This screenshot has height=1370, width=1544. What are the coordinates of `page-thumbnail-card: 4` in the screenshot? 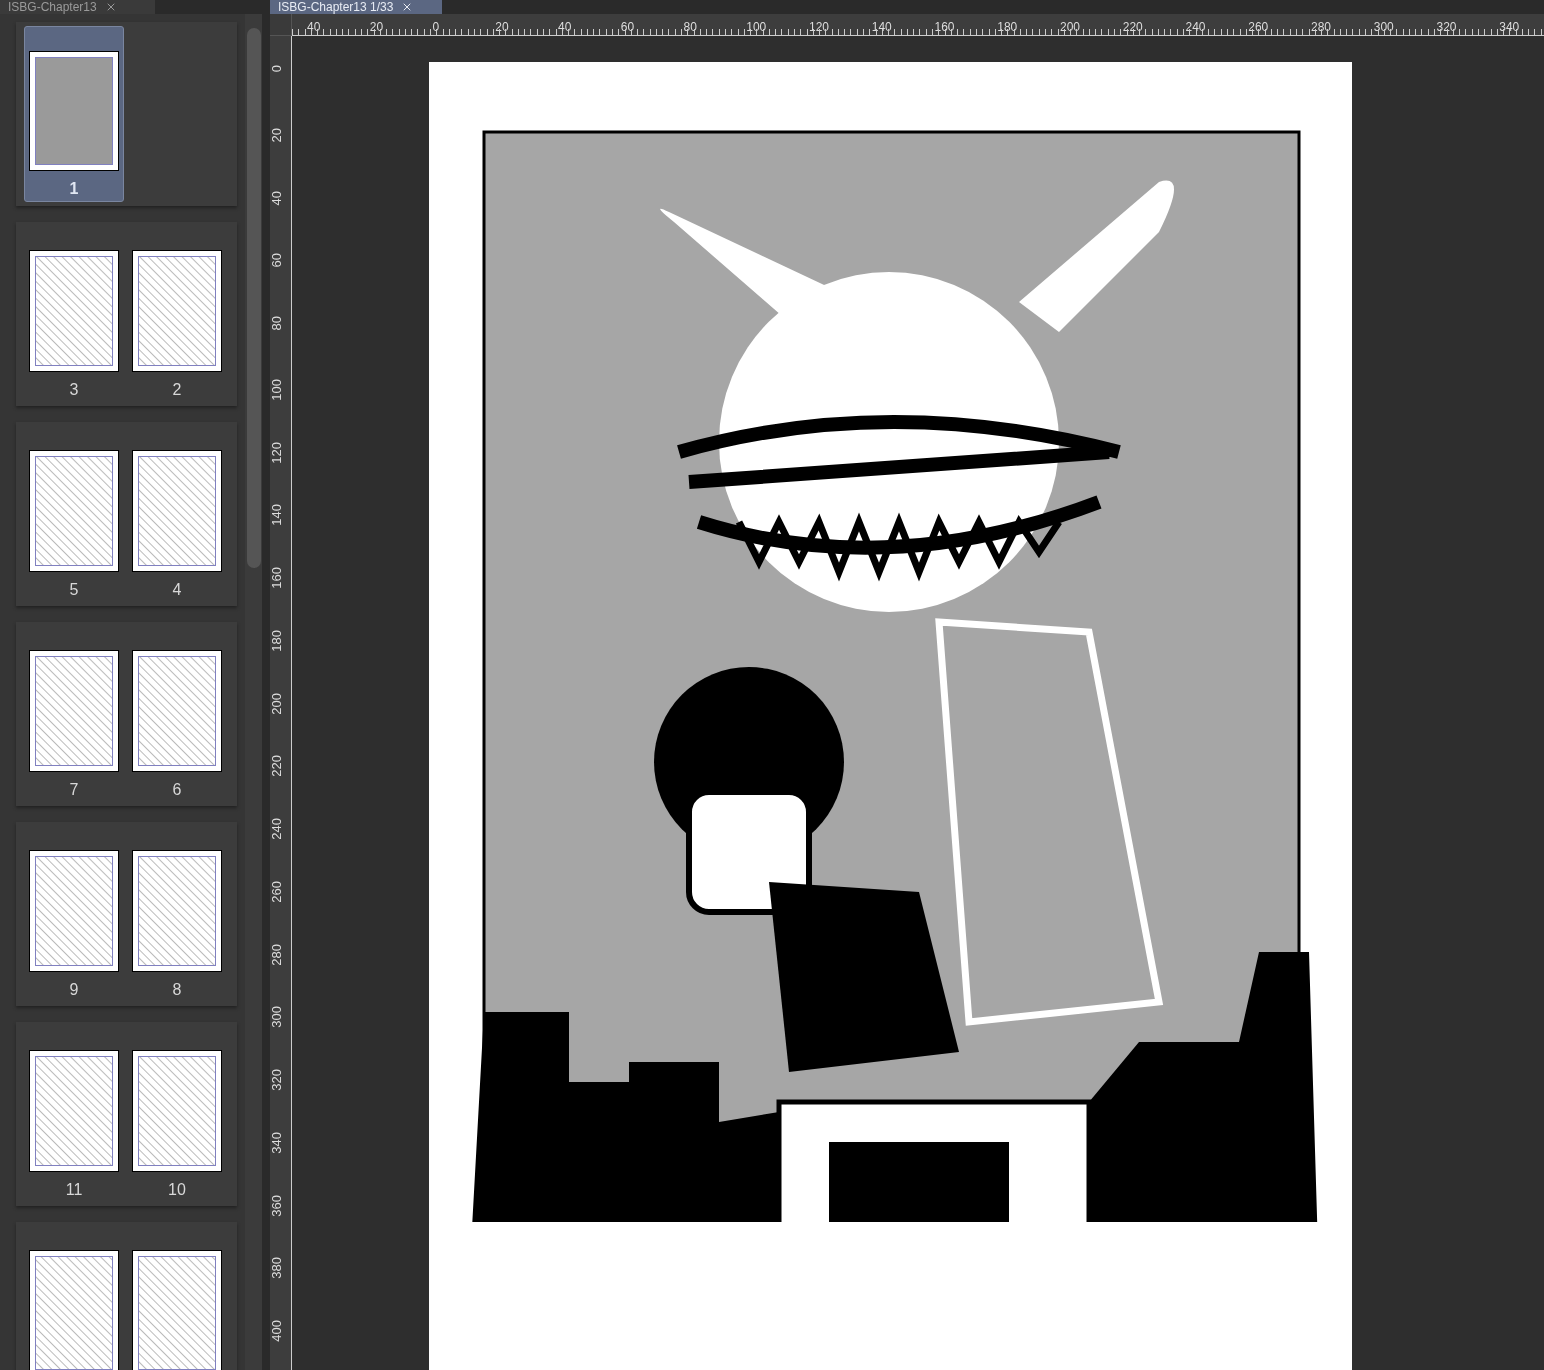 It's located at (177, 514).